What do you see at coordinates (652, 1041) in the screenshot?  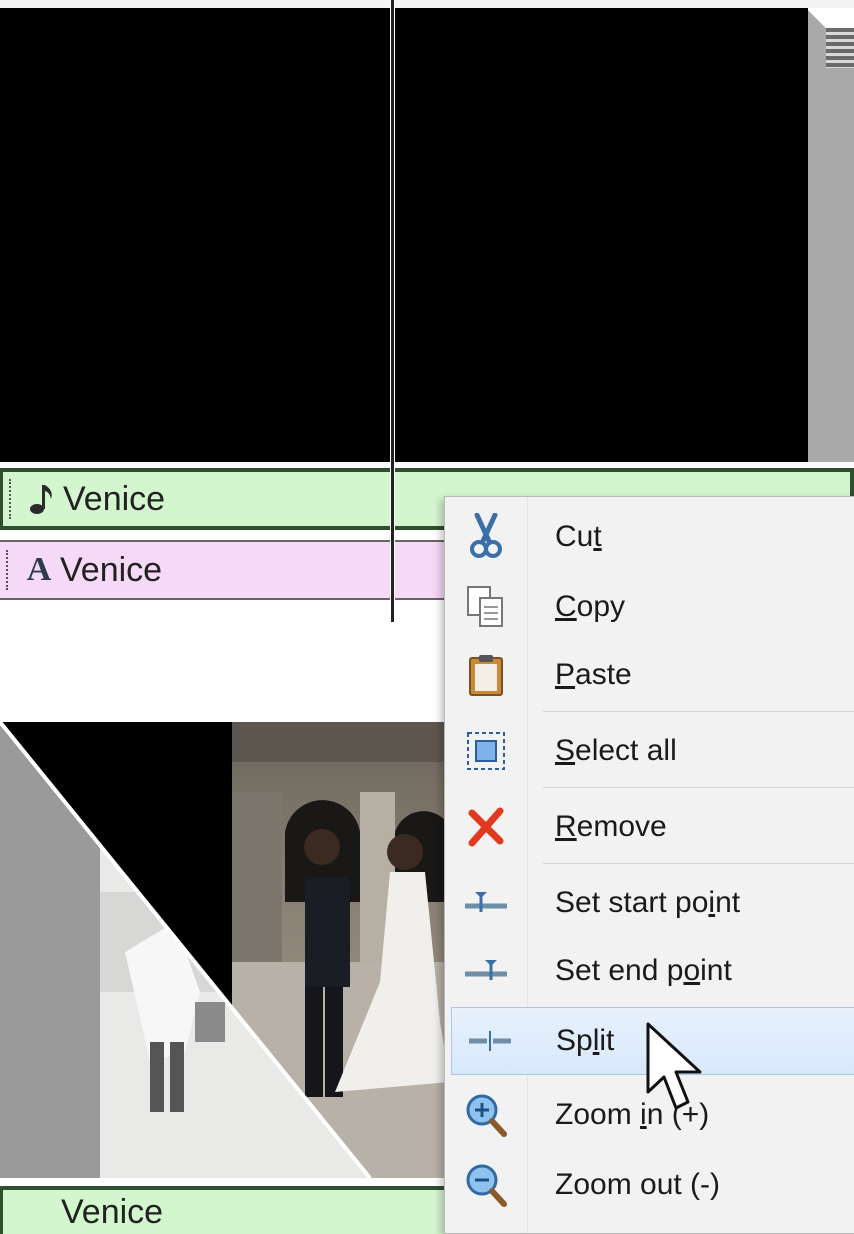 I see `menu-item-split: Split` at bounding box center [652, 1041].